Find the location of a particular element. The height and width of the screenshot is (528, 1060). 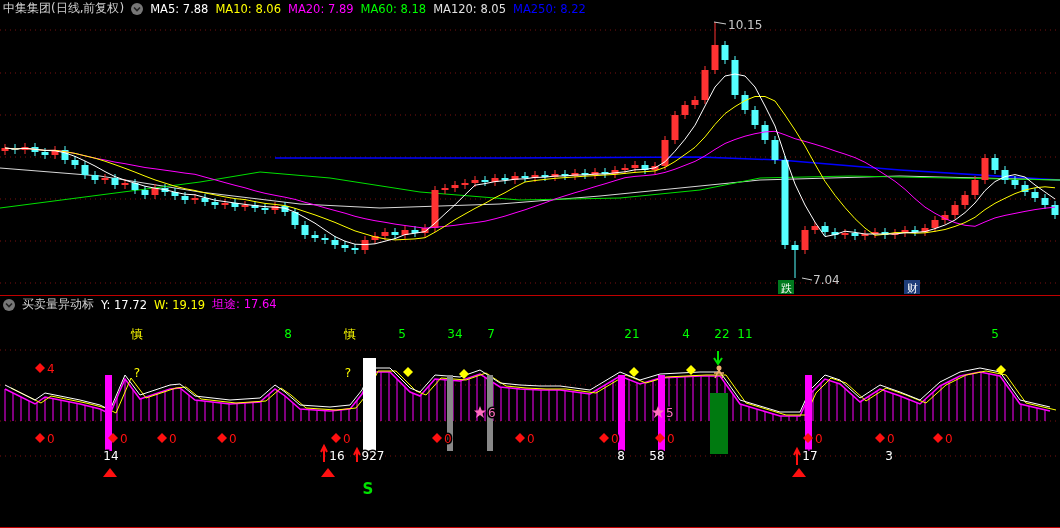

low-price-label: 7.04 is located at coordinates (826, 280).